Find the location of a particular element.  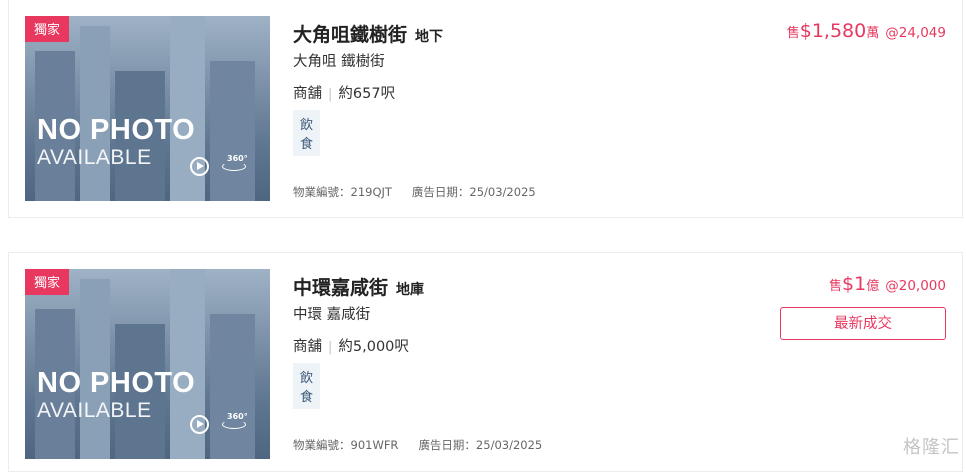

listing-floor: 地庫 is located at coordinates (410, 290).